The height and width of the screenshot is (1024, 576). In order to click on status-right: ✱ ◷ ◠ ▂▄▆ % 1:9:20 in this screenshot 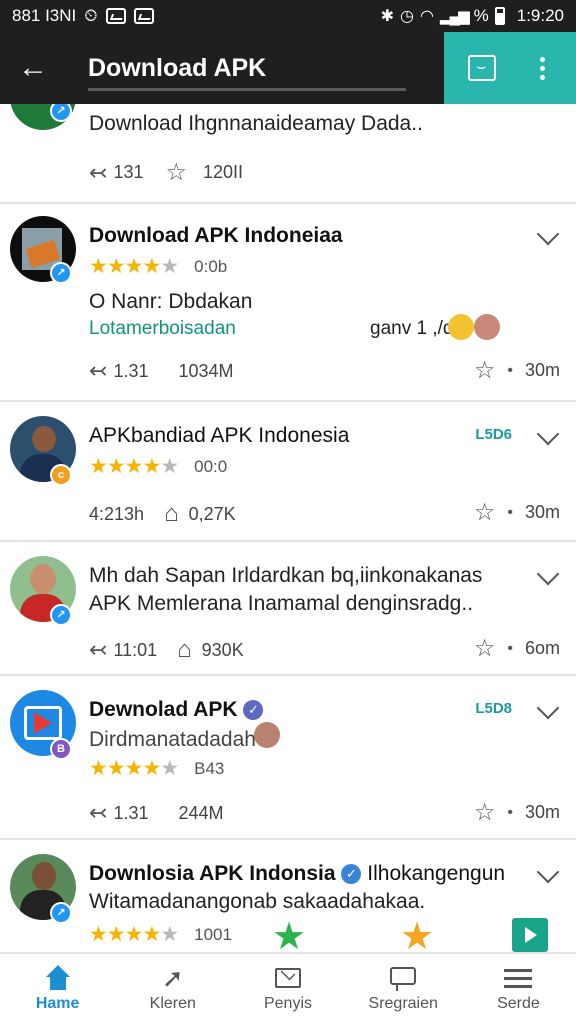, I will do `click(472, 16)`.